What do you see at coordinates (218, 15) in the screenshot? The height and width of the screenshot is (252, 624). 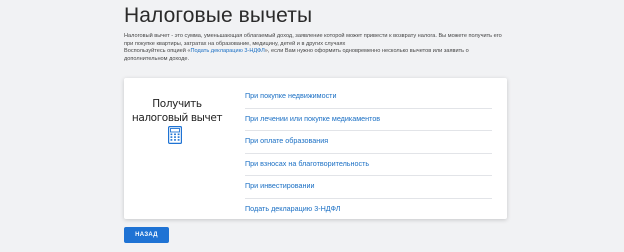 I see `page-title: Налоговые вычеты` at bounding box center [218, 15].